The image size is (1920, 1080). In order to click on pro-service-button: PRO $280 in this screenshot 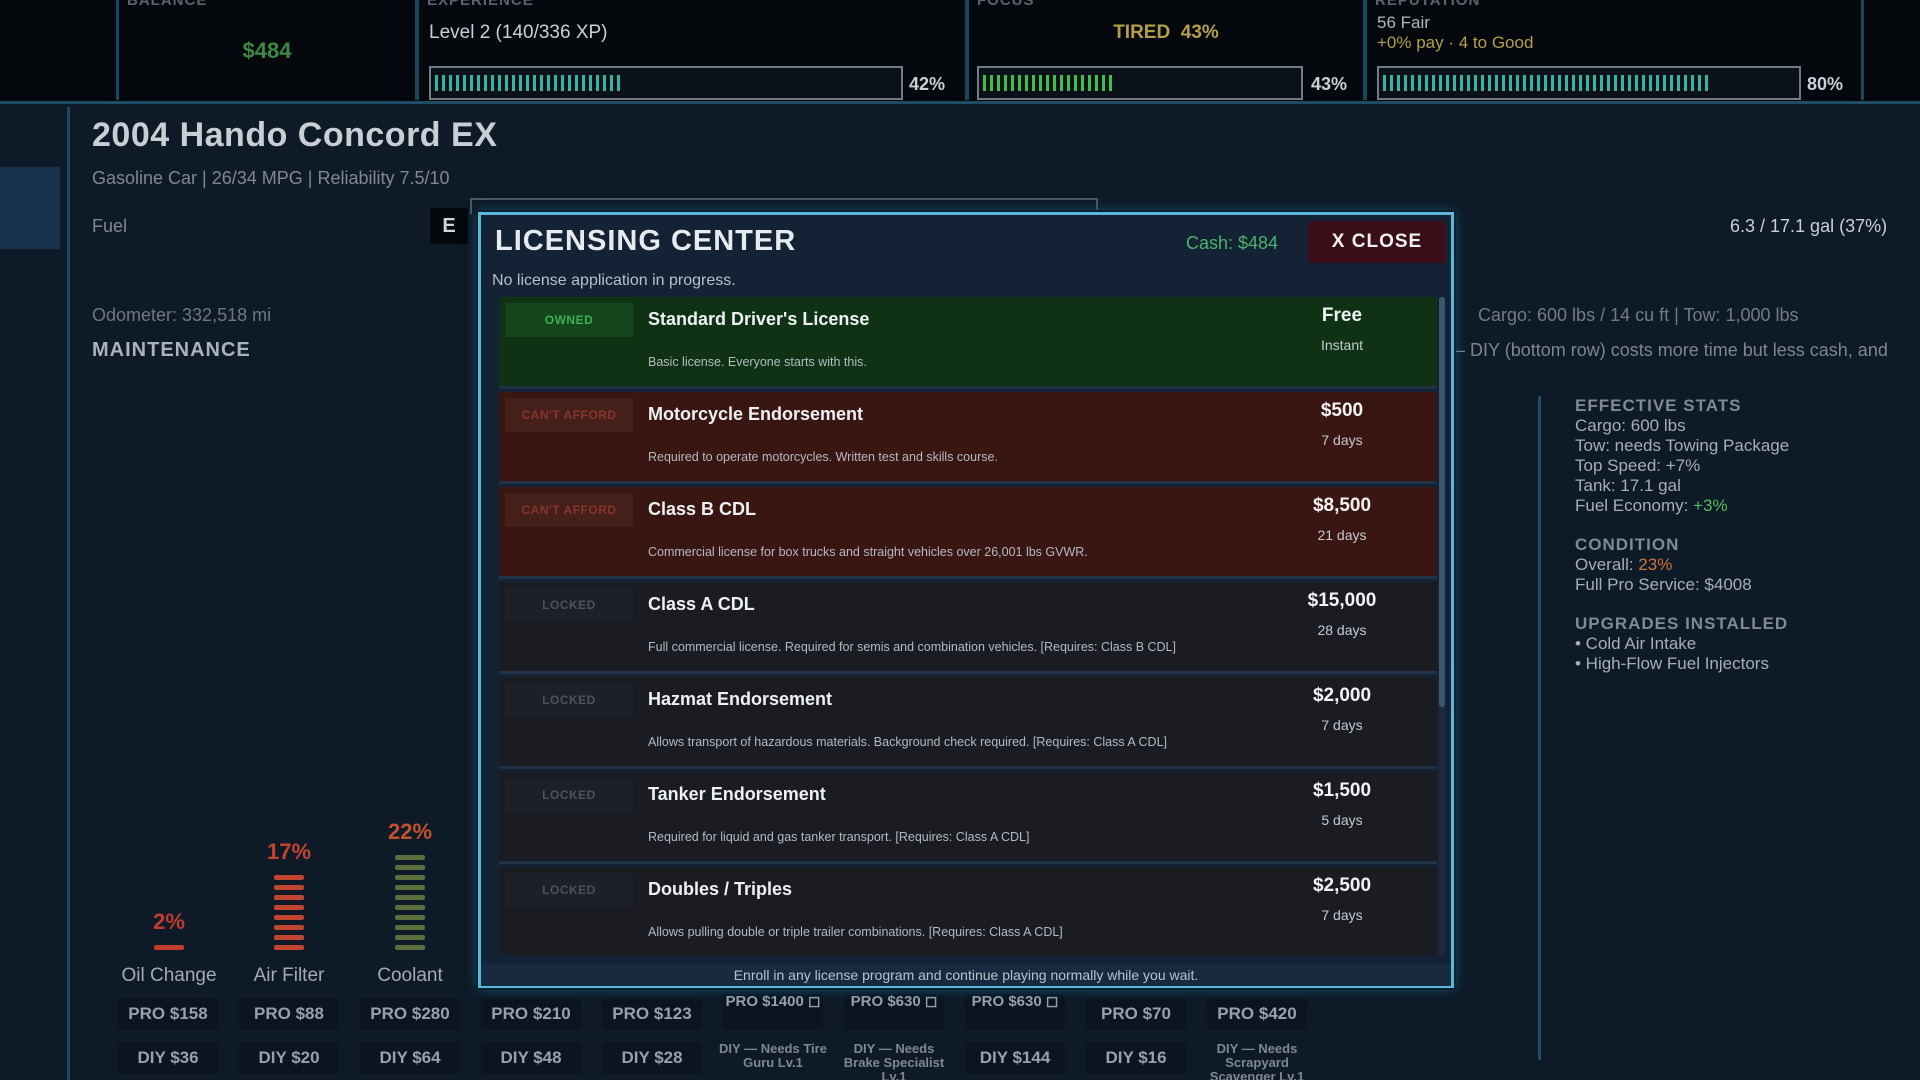, I will do `click(410, 1014)`.